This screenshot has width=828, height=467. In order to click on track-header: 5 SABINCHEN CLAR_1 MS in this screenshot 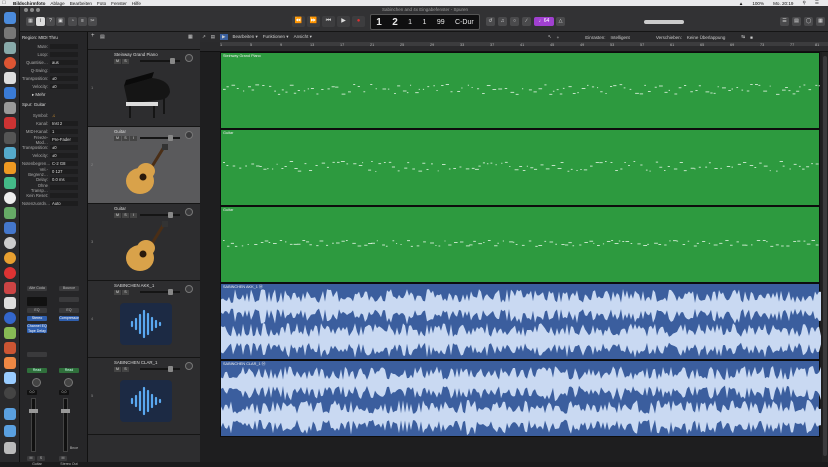, I will do `click(144, 396)`.